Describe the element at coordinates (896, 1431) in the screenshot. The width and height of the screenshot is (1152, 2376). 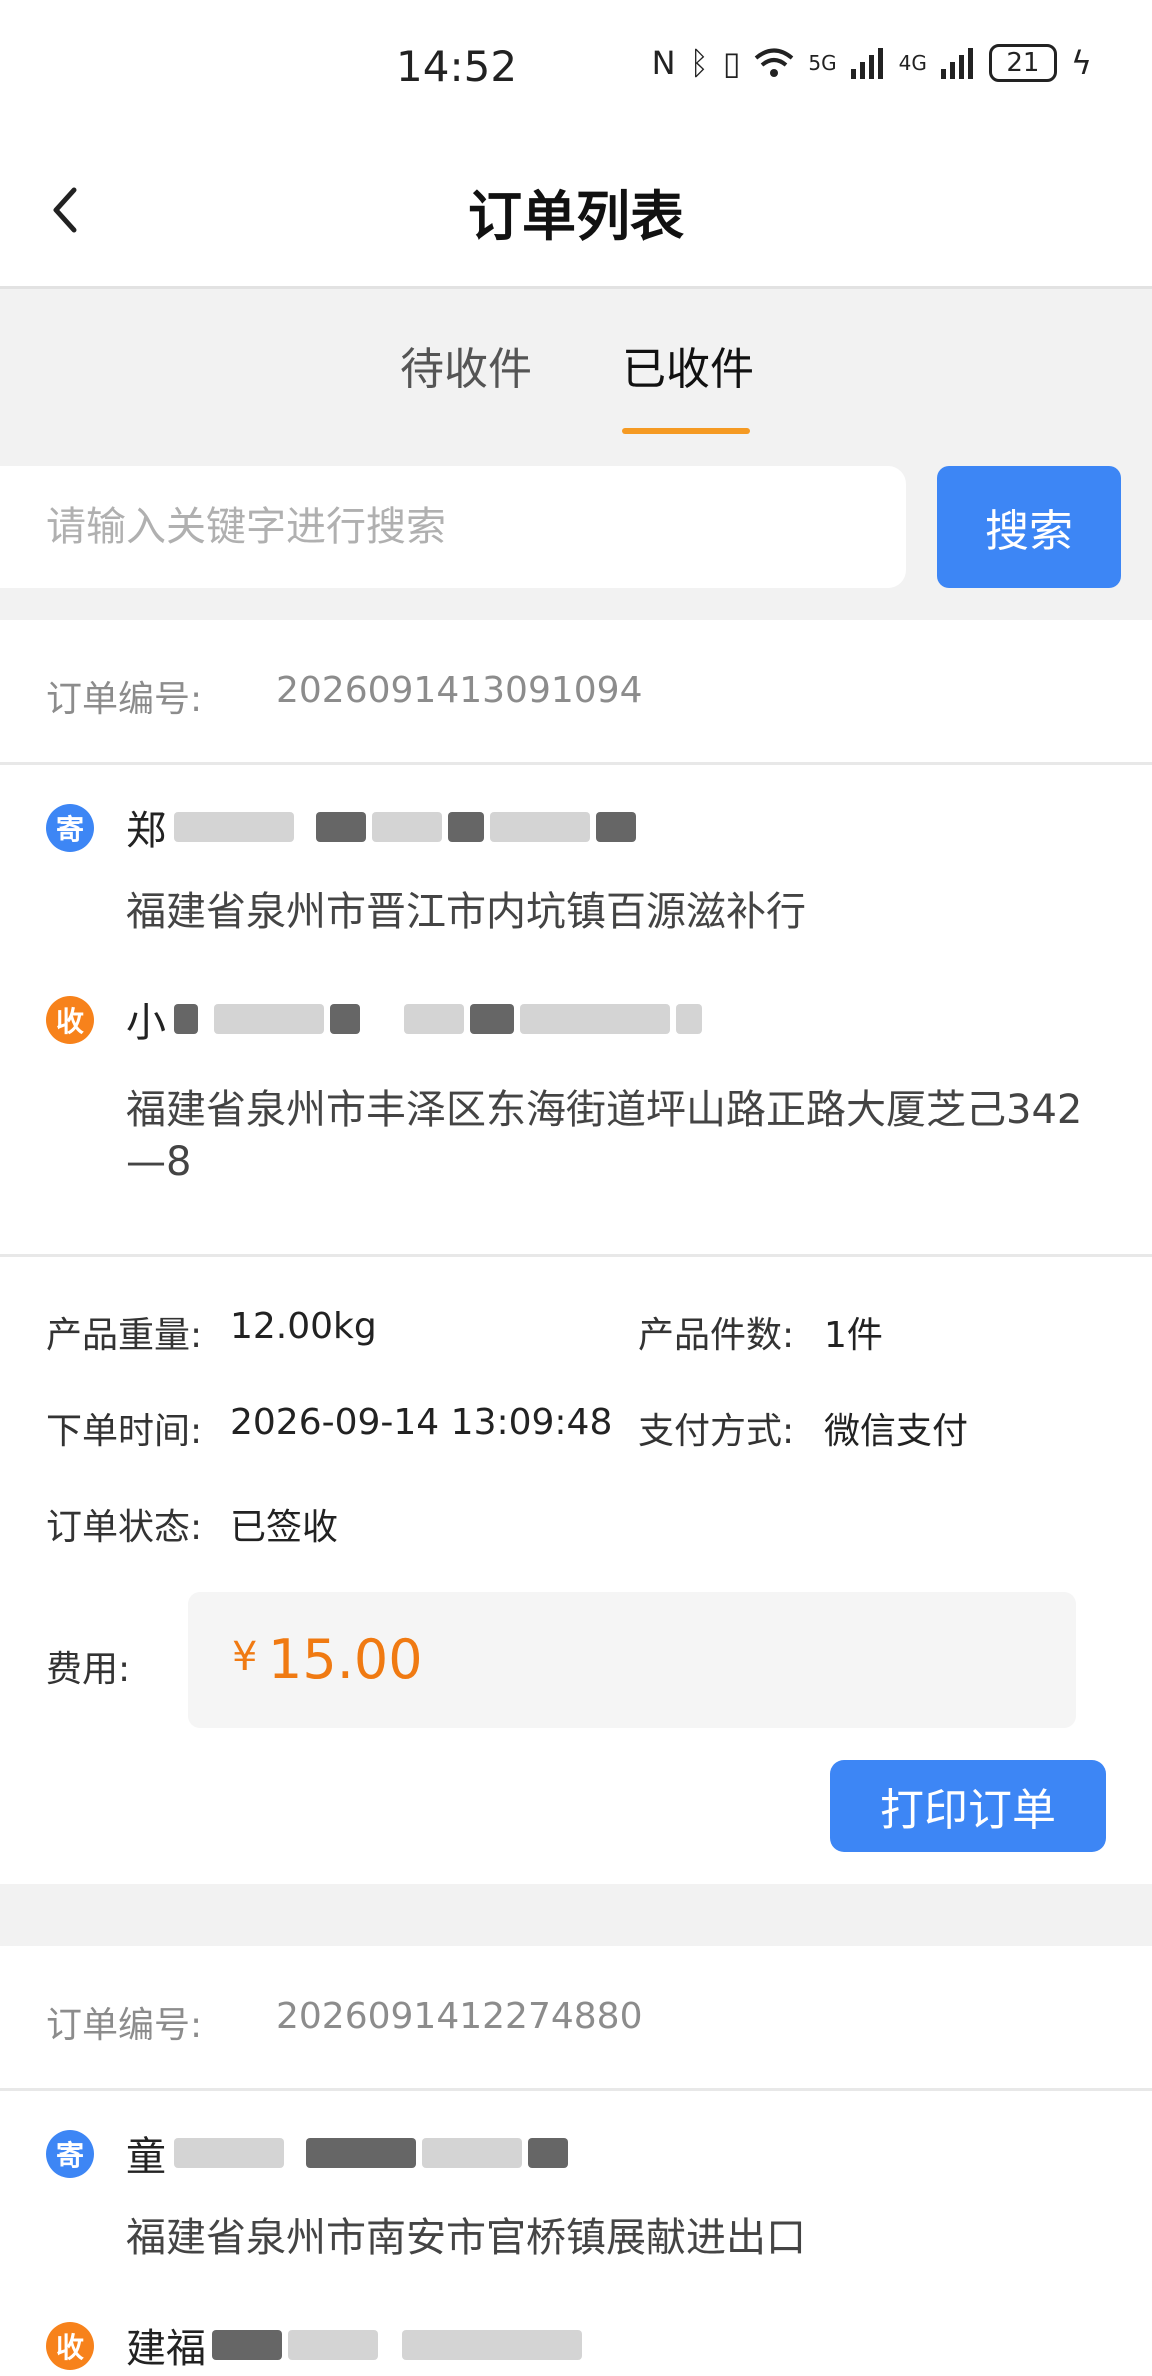
I see `payment-value: 微信支付` at that location.